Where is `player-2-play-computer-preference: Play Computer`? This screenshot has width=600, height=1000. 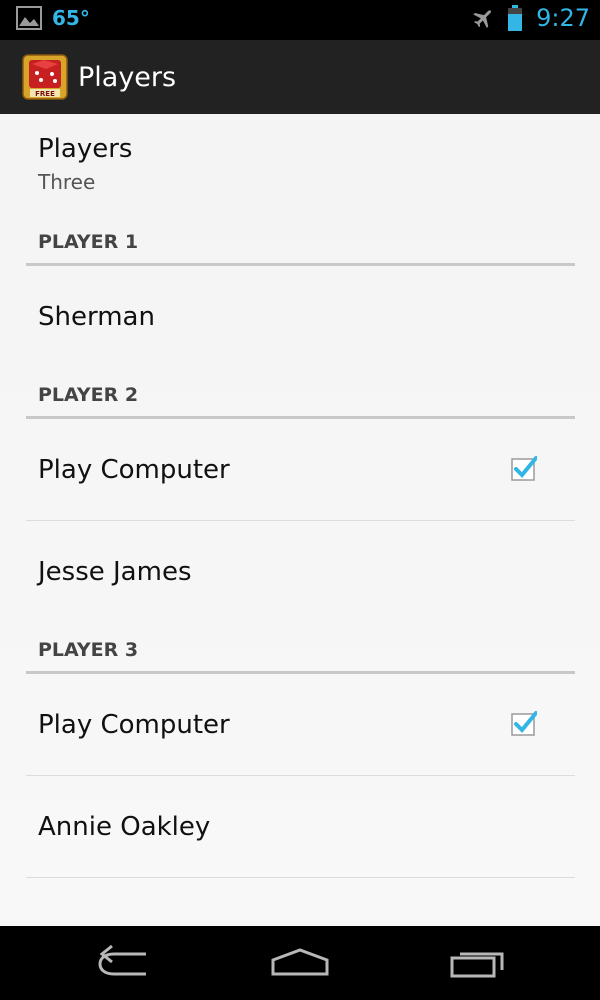 player-2-play-computer-preference: Play Computer is located at coordinates (300, 470).